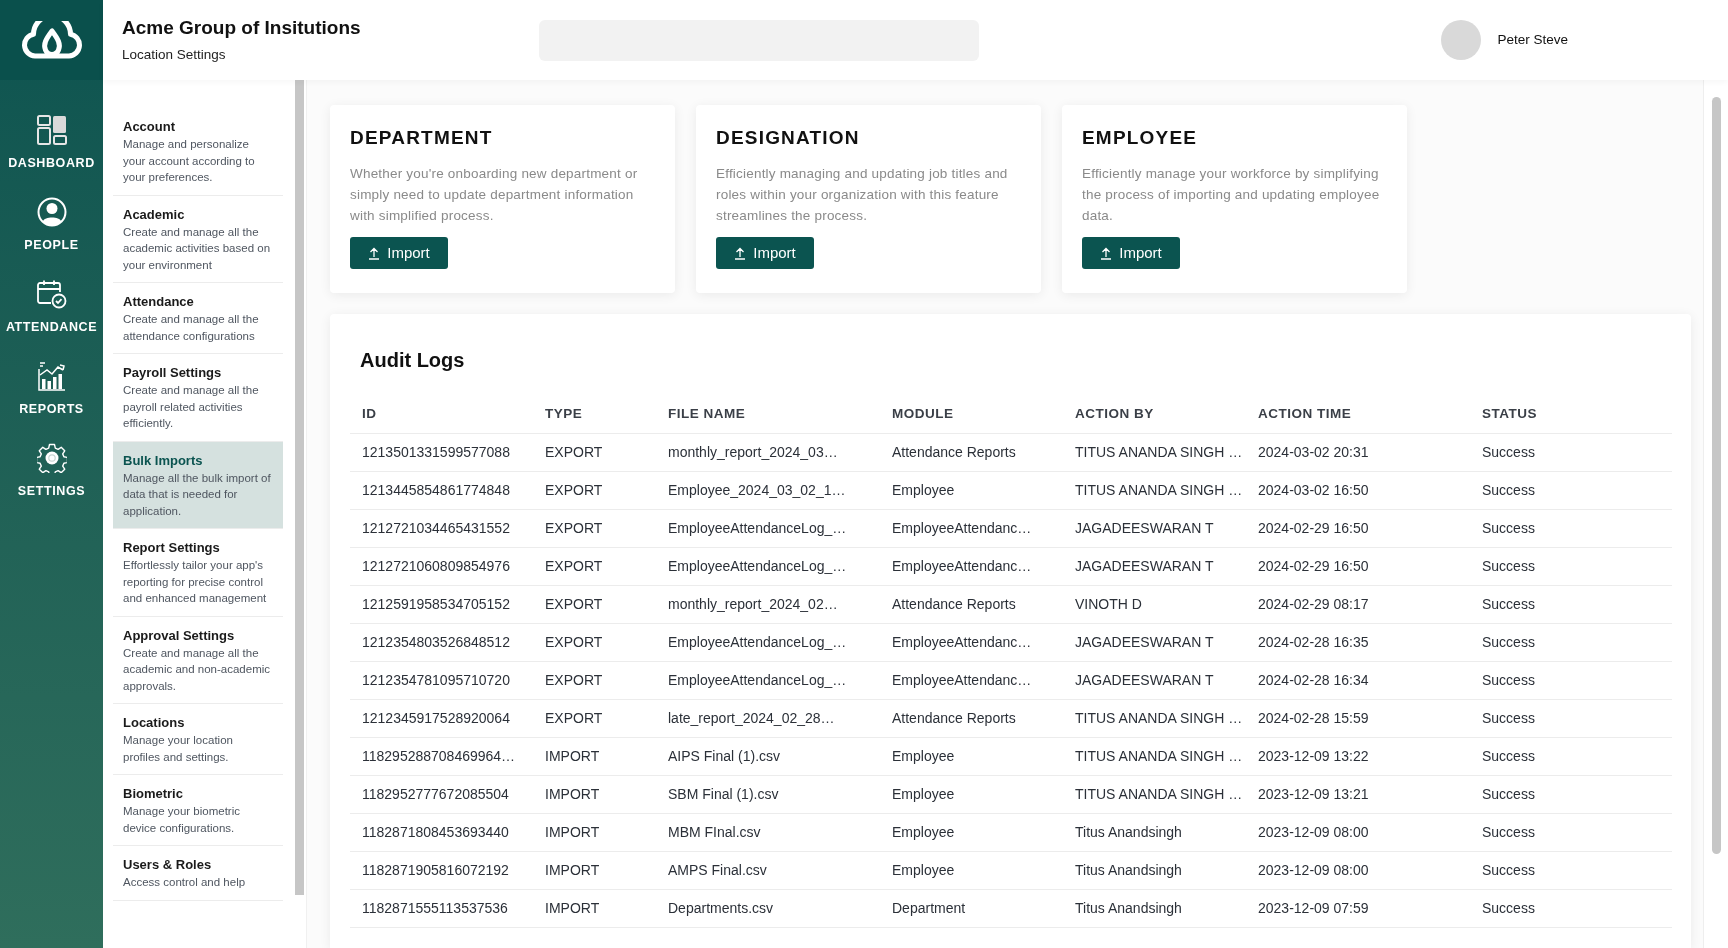 This screenshot has width=1728, height=948. Describe the element at coordinates (1313, 452) in the screenshot. I see `table-cell-text: 2024-03-02 20:31` at that location.